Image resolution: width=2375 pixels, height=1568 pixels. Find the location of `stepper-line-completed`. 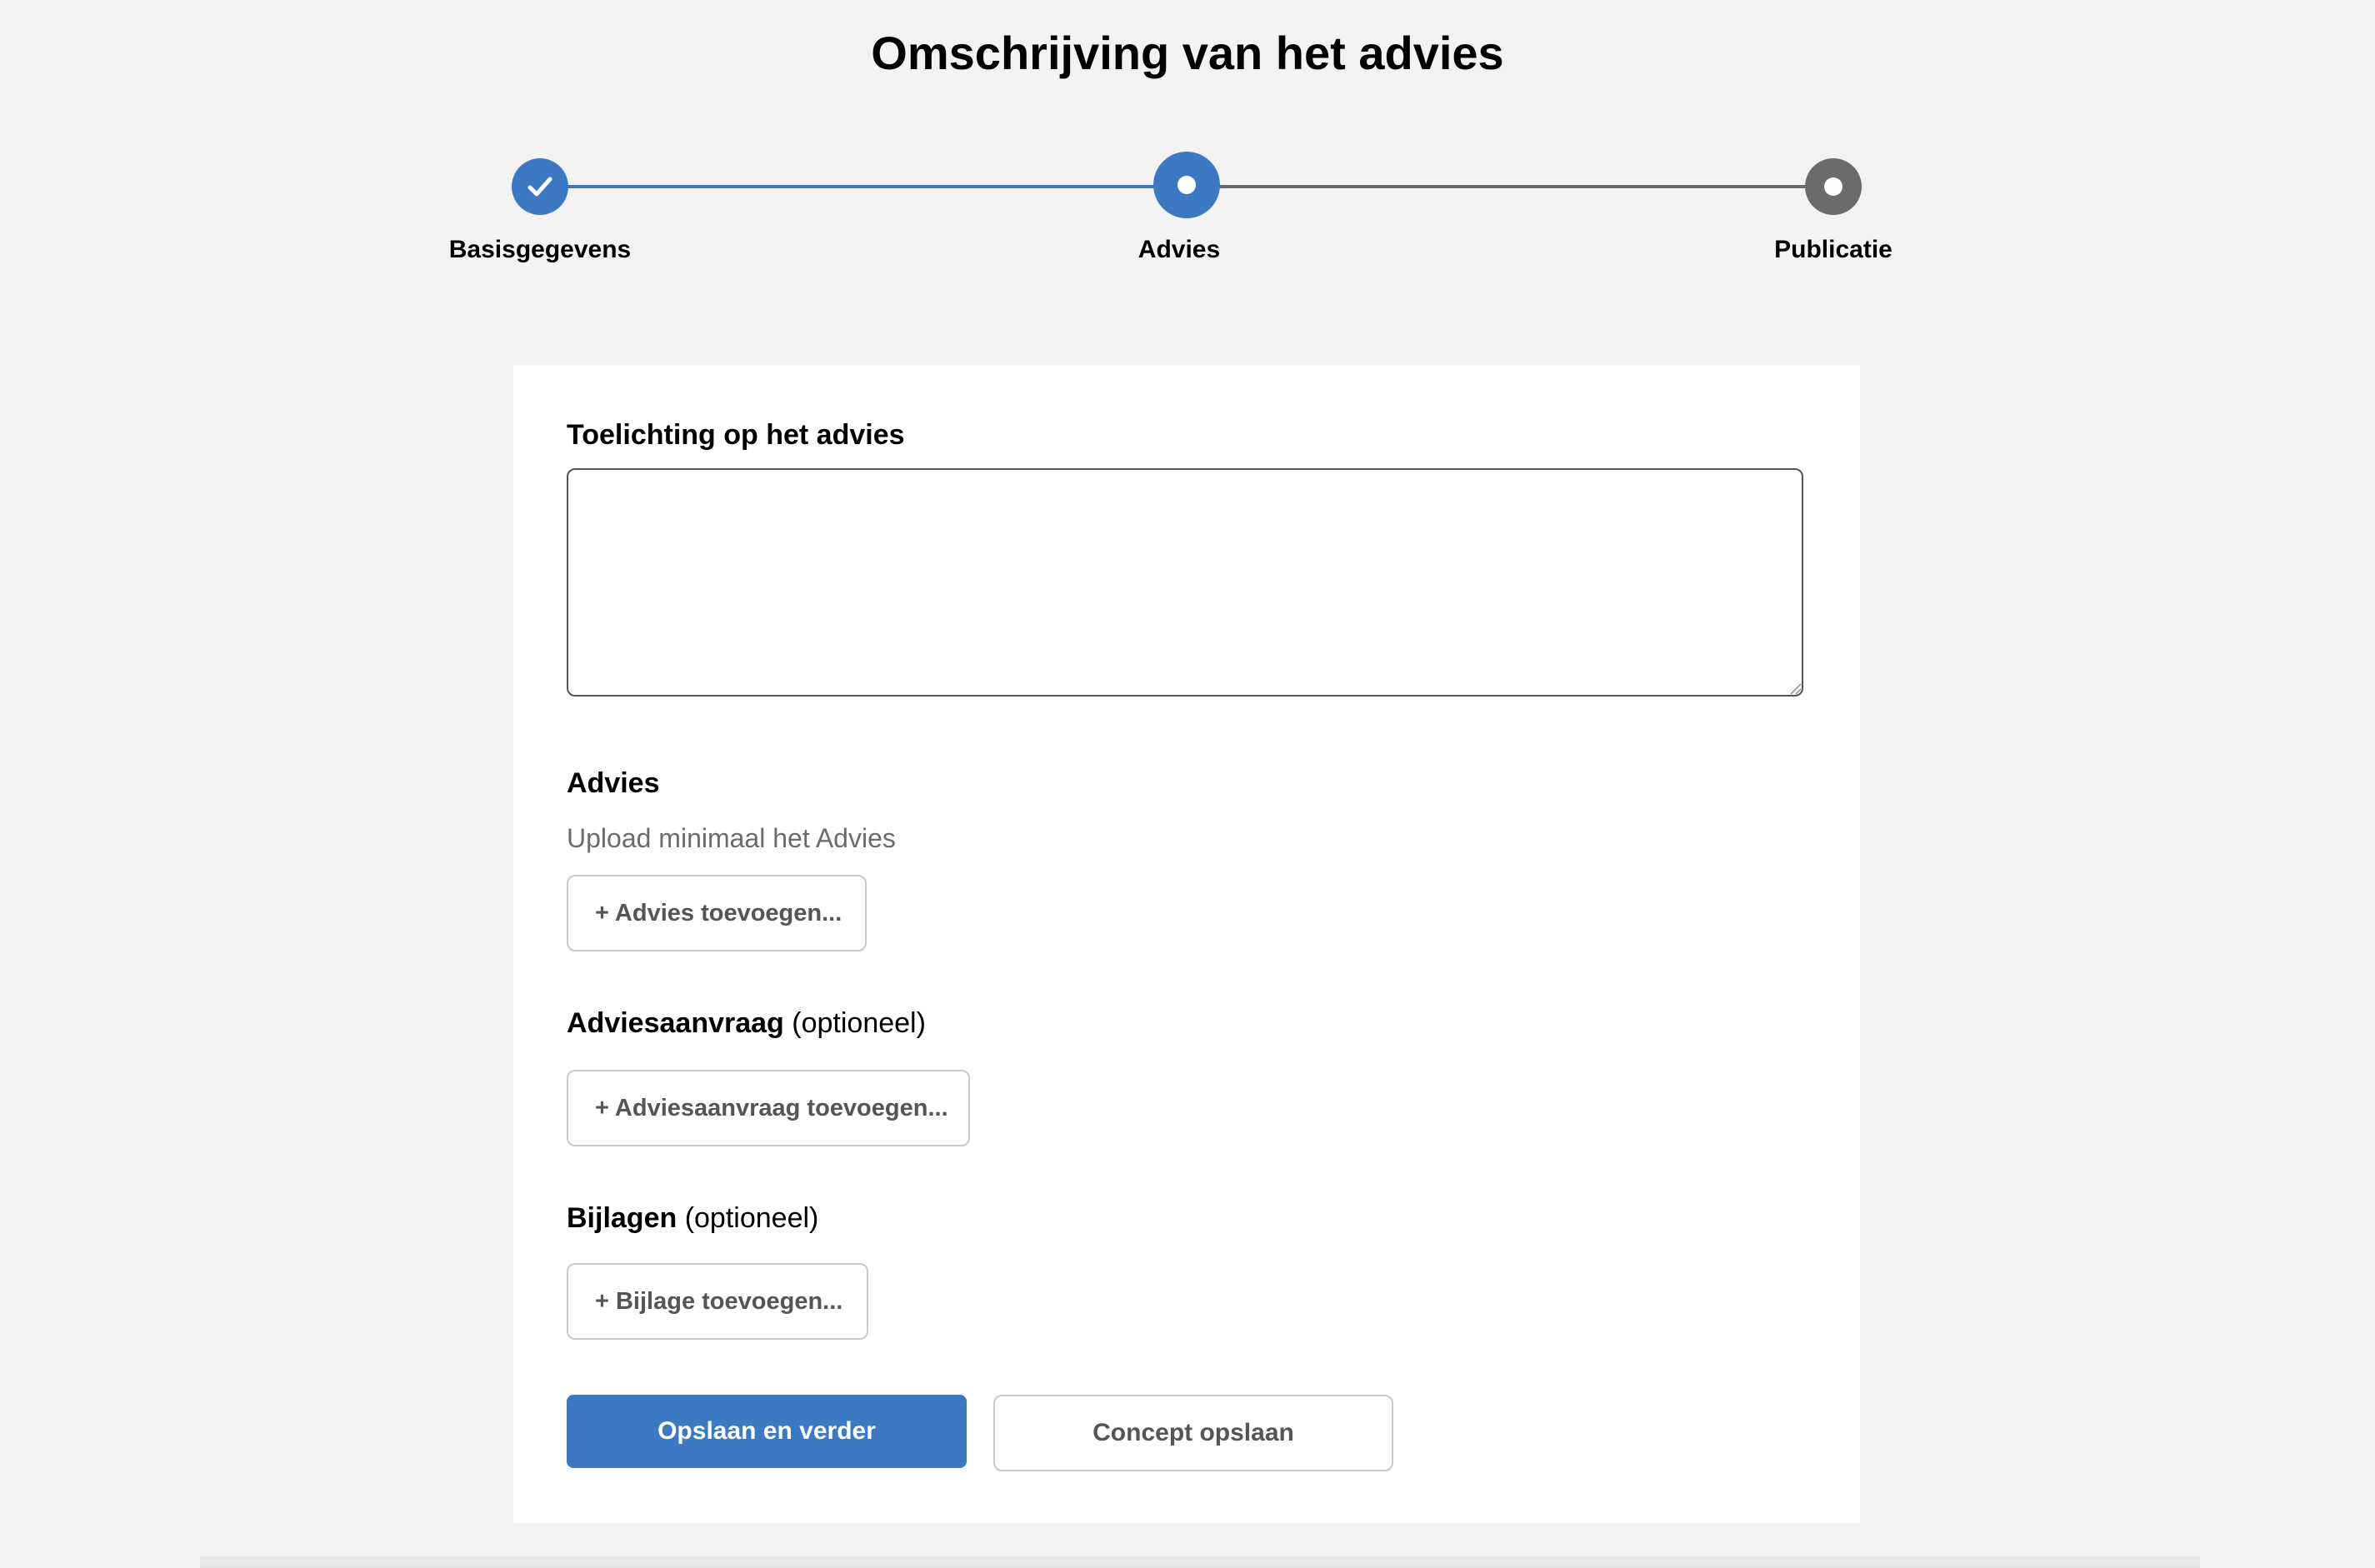

stepper-line-completed is located at coordinates (864, 186).